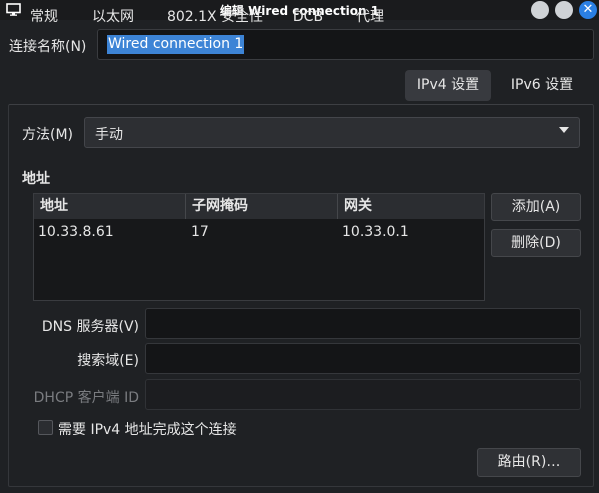  What do you see at coordinates (45, 427) in the screenshot?
I see `require-ipv4-checkbox` at bounding box center [45, 427].